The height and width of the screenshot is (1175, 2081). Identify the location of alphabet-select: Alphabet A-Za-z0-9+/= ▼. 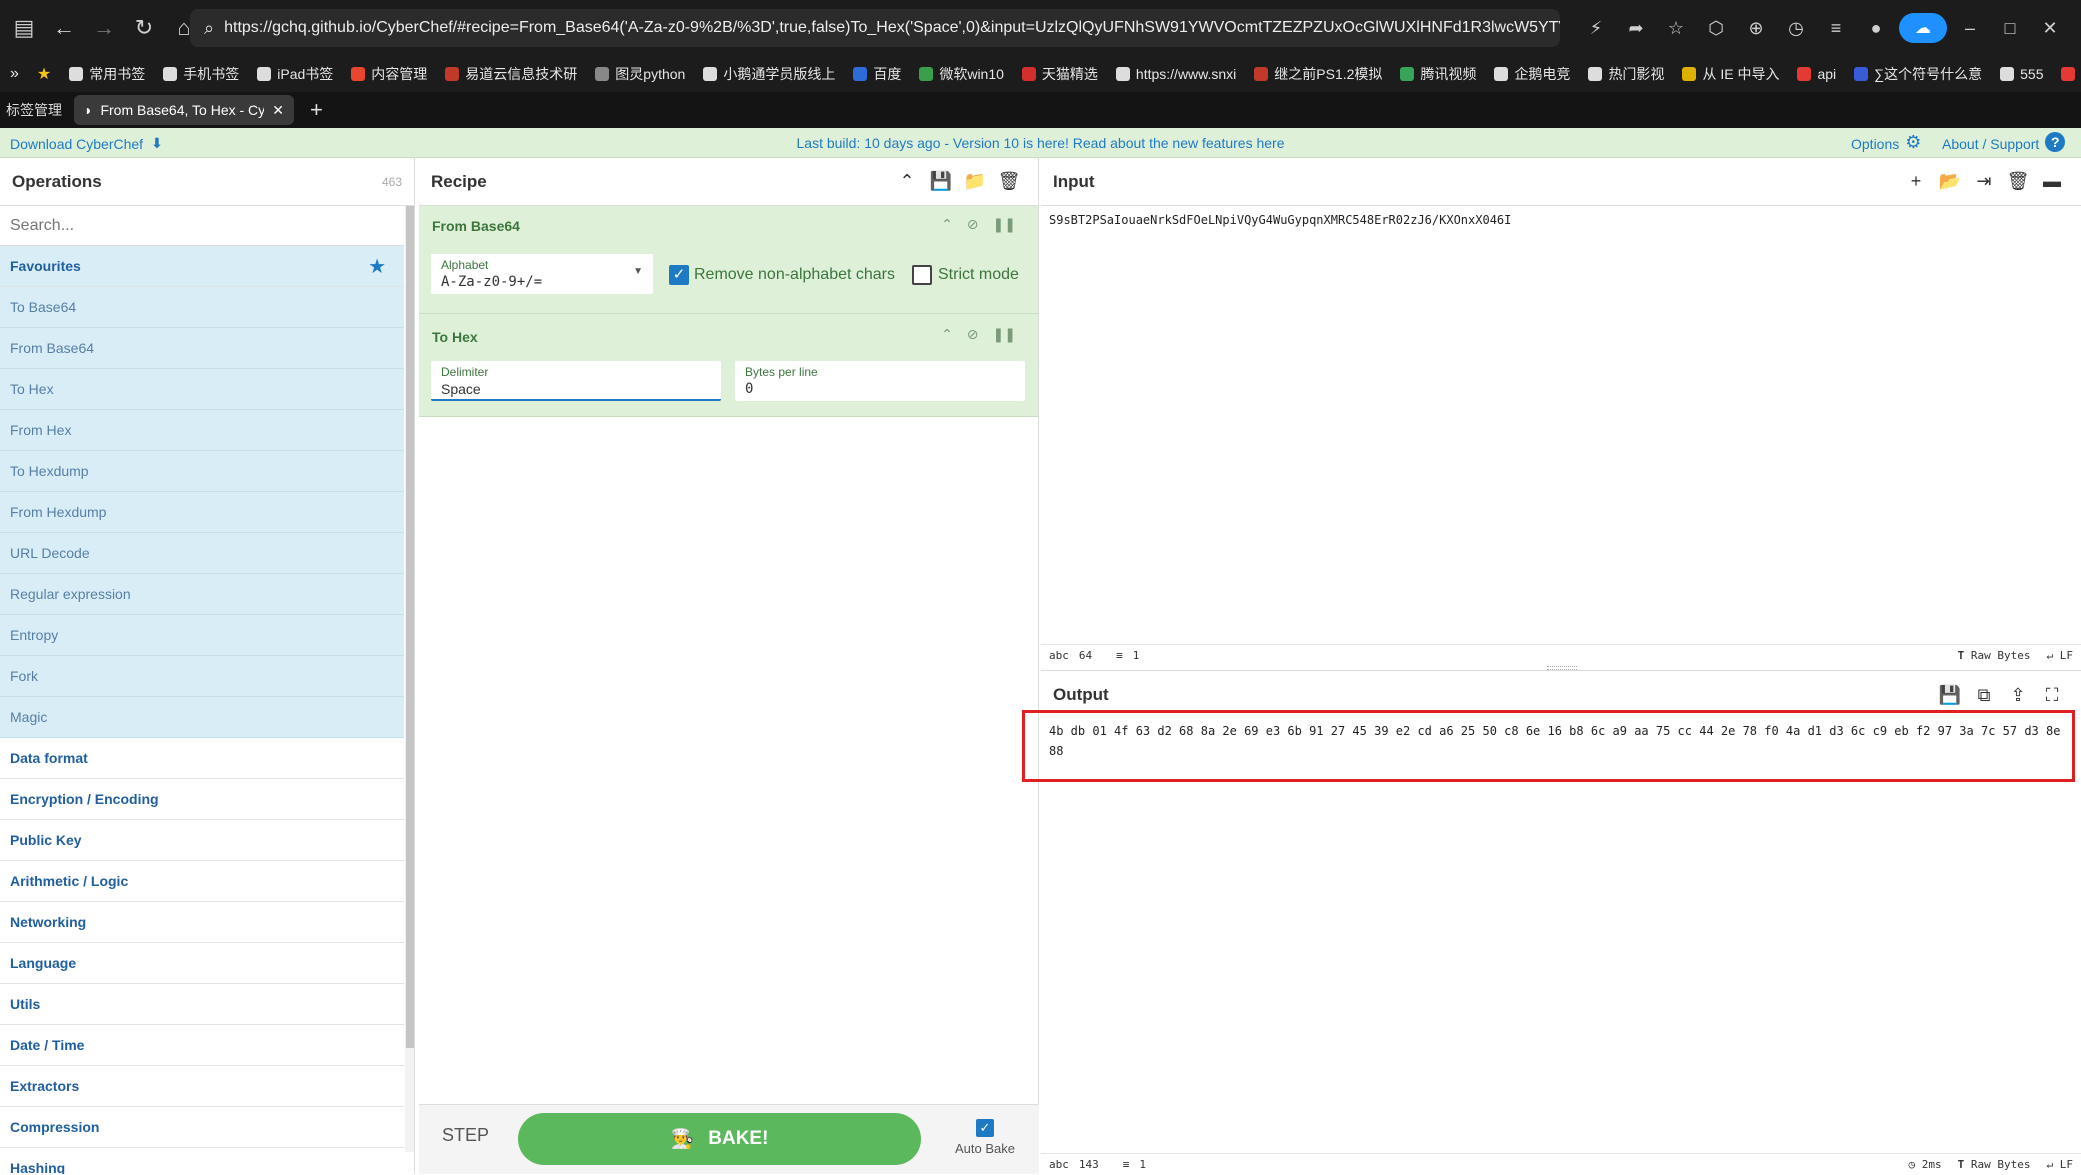
(542, 274).